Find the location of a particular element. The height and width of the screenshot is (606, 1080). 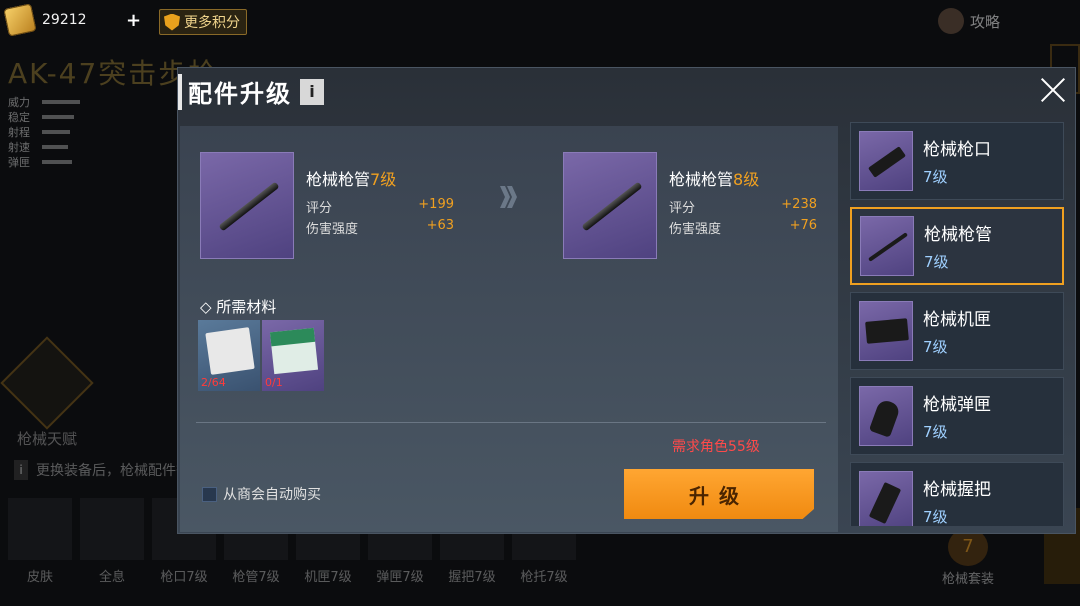

stat-row: 威力 is located at coordinates (44, 101).